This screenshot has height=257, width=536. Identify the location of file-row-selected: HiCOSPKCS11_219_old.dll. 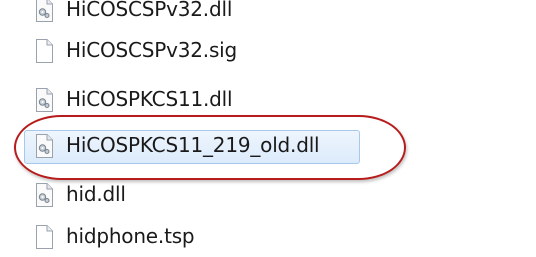
(268, 147).